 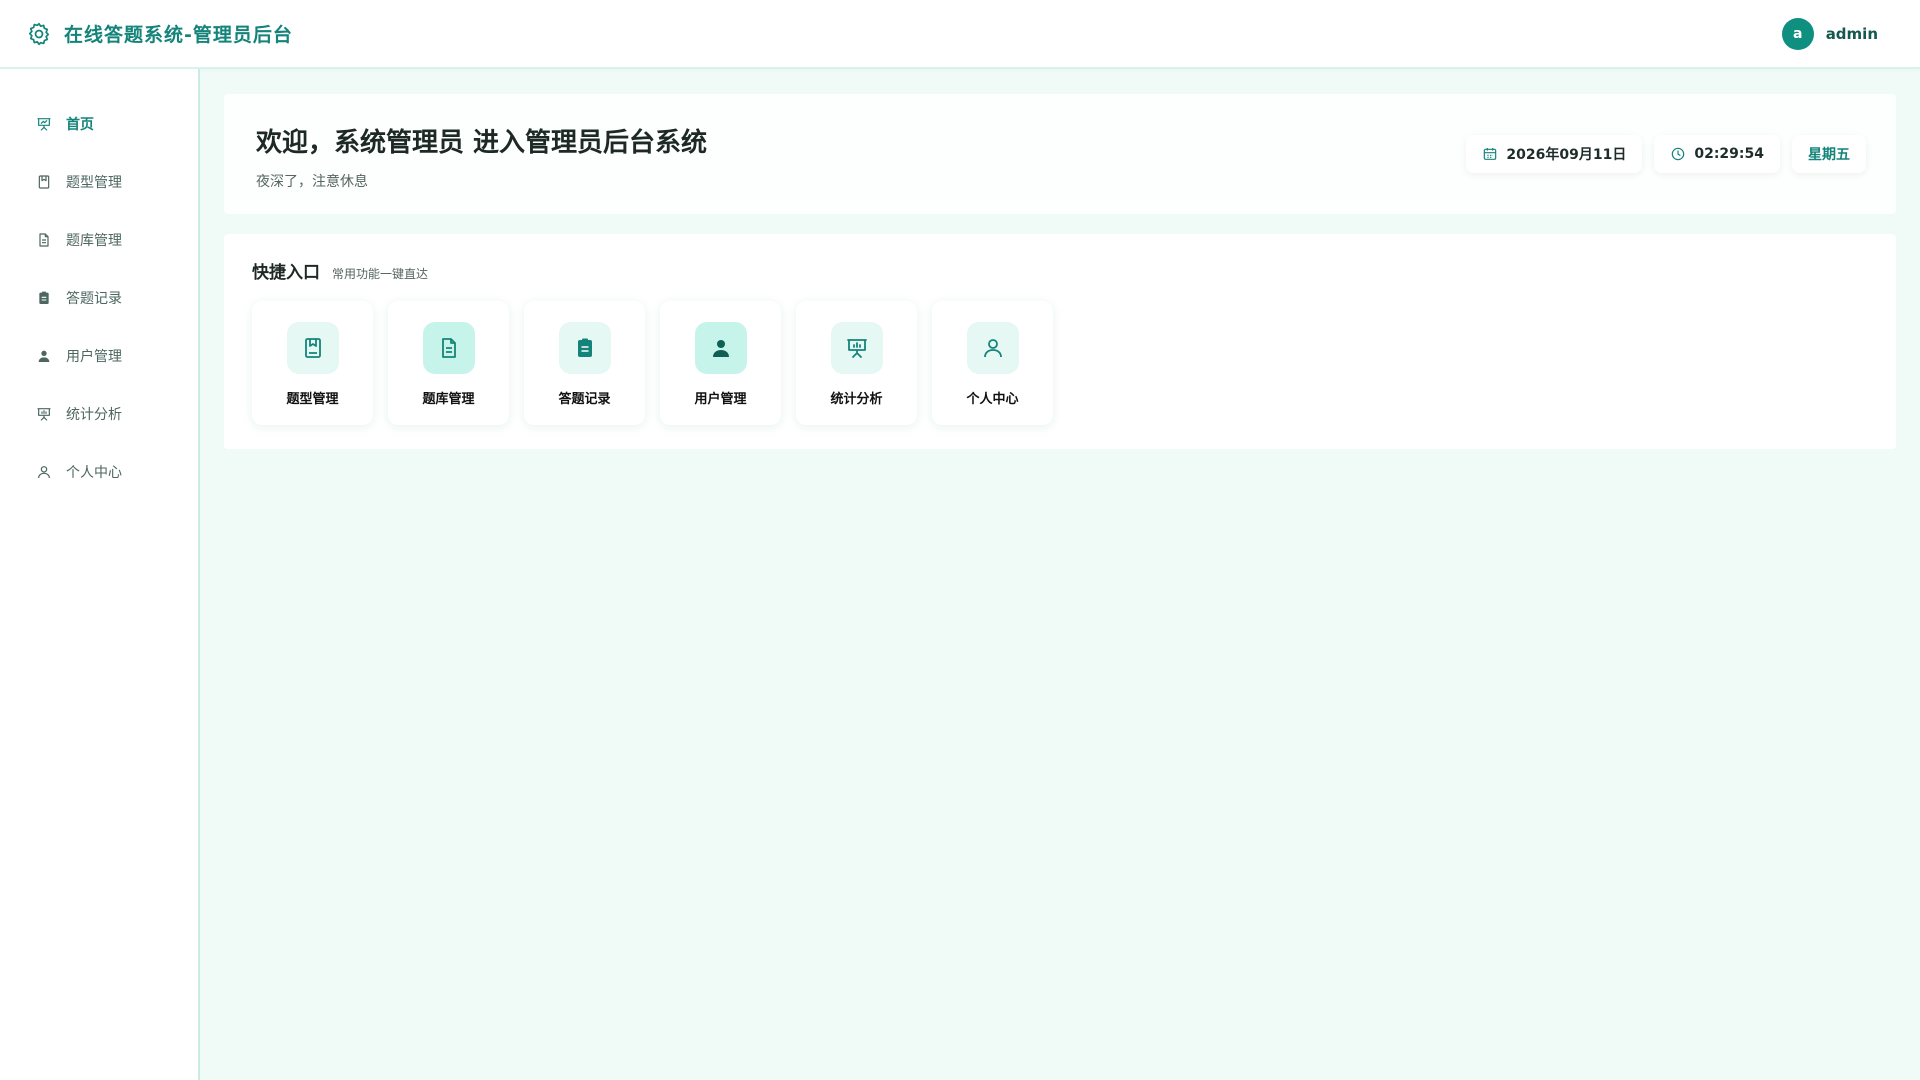 I want to click on sidebar-item-answer-records: 答题记录, so click(x=99, y=298).